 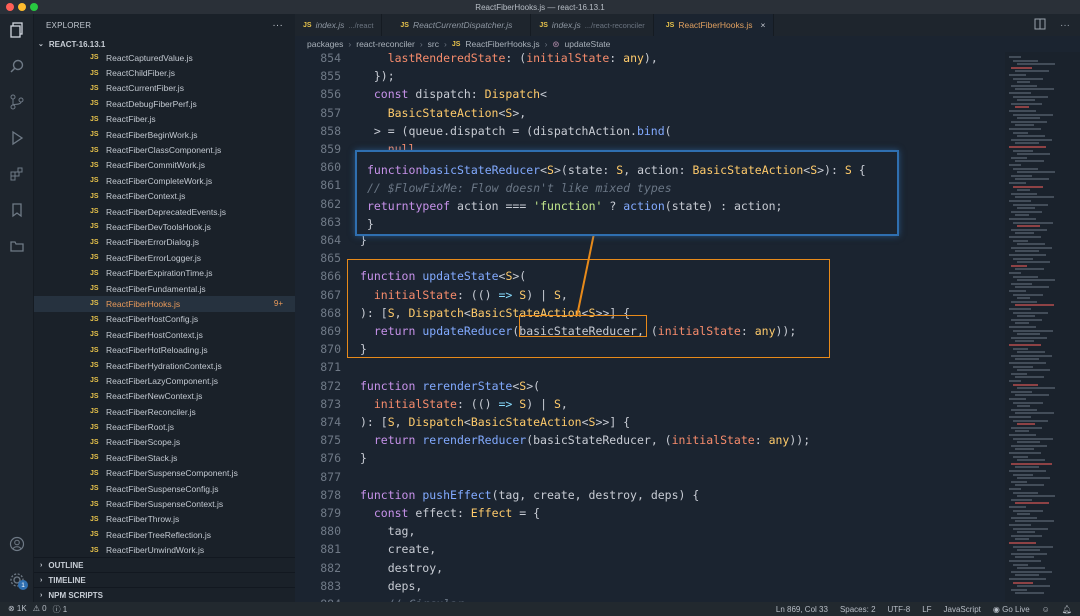 I want to click on file-item: JS ReactFiberClassComponent.js, so click(x=164, y=149).